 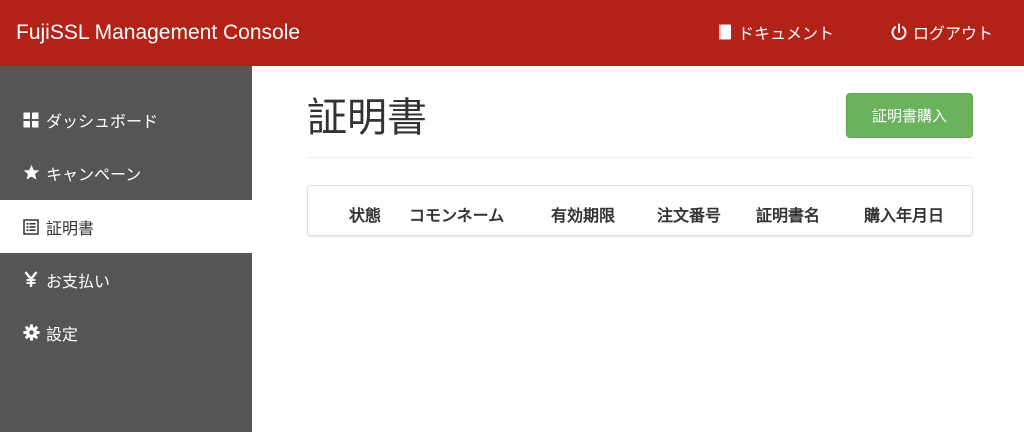 I want to click on column-header-status: 状態, so click(x=365, y=214).